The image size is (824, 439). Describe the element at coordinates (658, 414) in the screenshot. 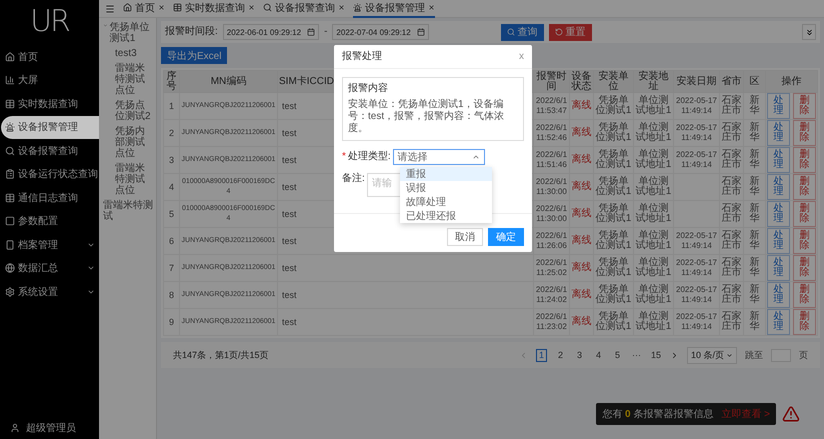

I see `notice-text: 您有 0 条报警器报警信息` at that location.